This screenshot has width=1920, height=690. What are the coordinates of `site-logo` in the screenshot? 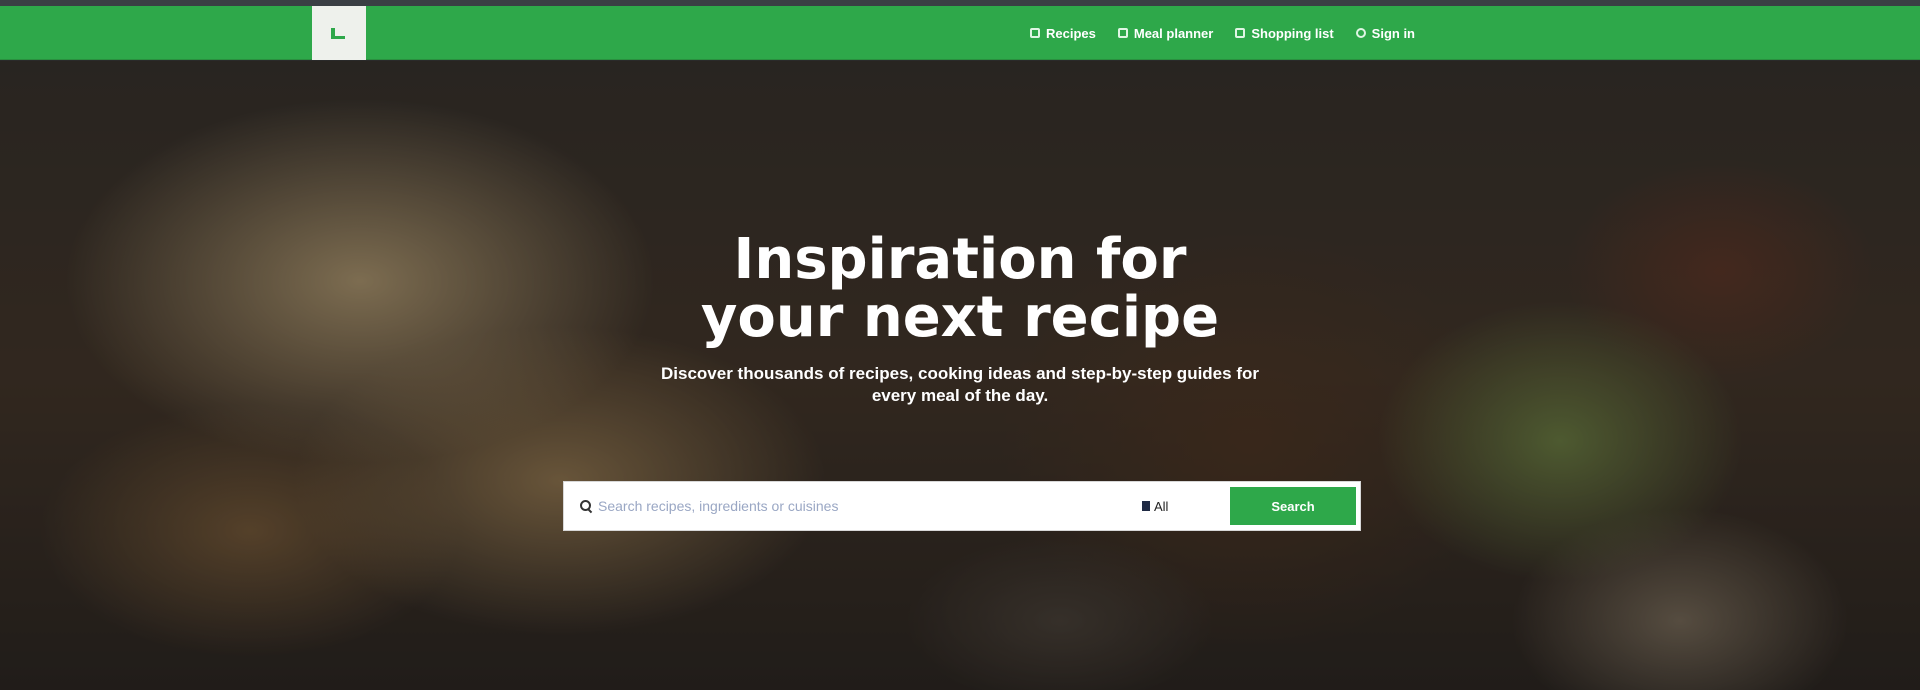 It's located at (339, 33).